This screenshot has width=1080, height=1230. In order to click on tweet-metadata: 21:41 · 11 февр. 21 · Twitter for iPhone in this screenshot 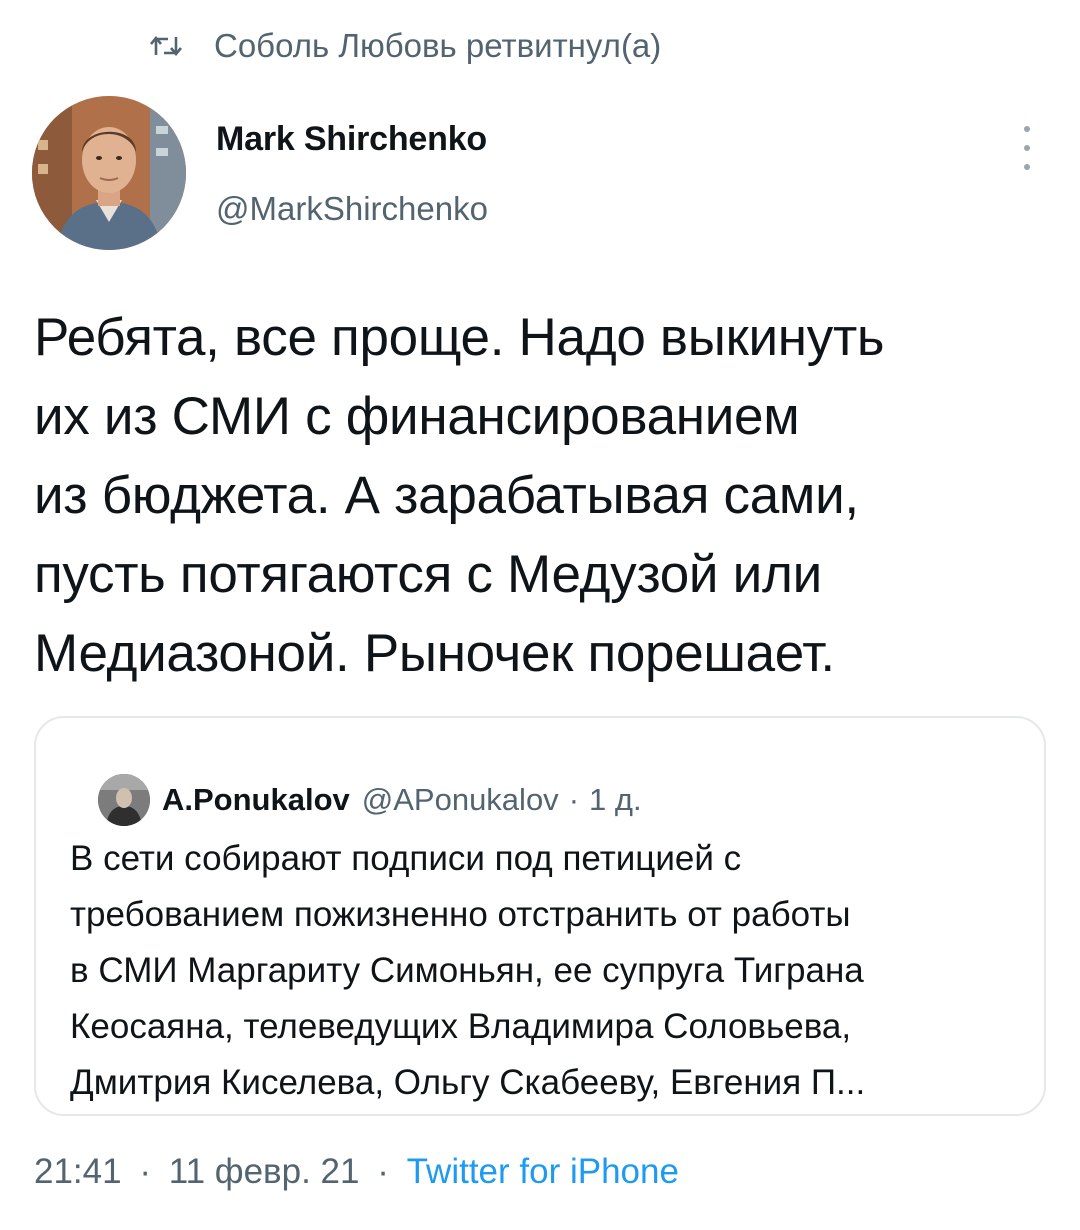, I will do `click(356, 1172)`.